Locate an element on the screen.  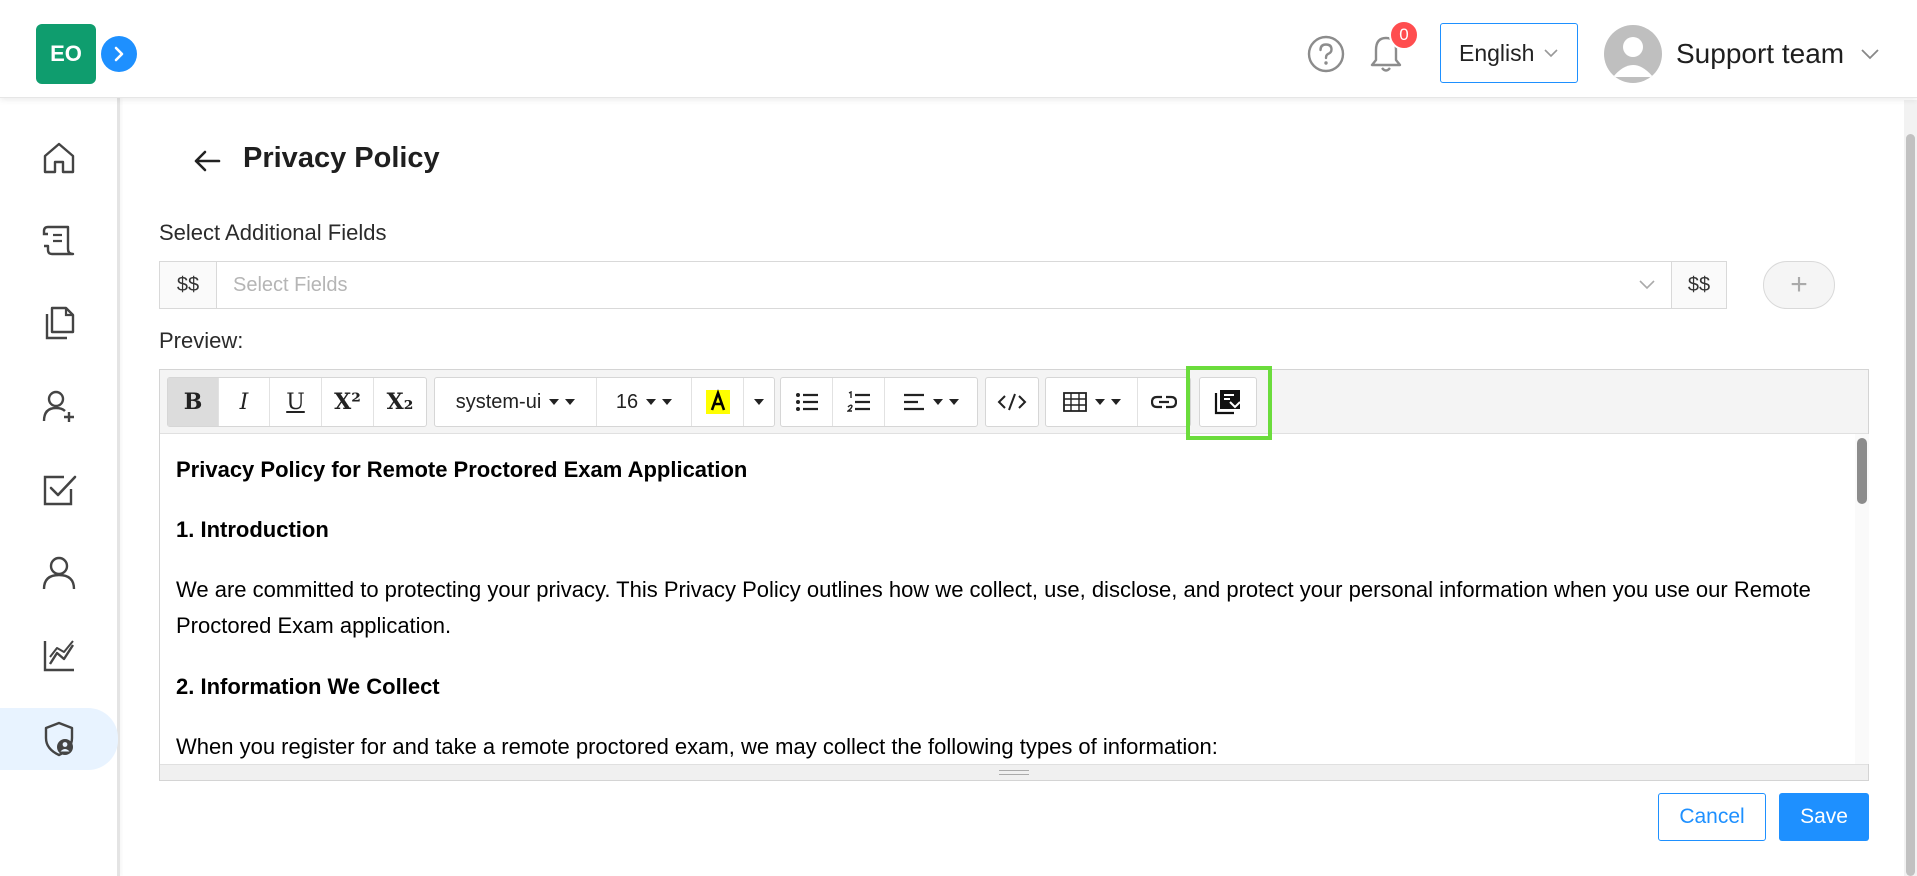
section-2-title: 2. Information We Collect is located at coordinates (308, 686).